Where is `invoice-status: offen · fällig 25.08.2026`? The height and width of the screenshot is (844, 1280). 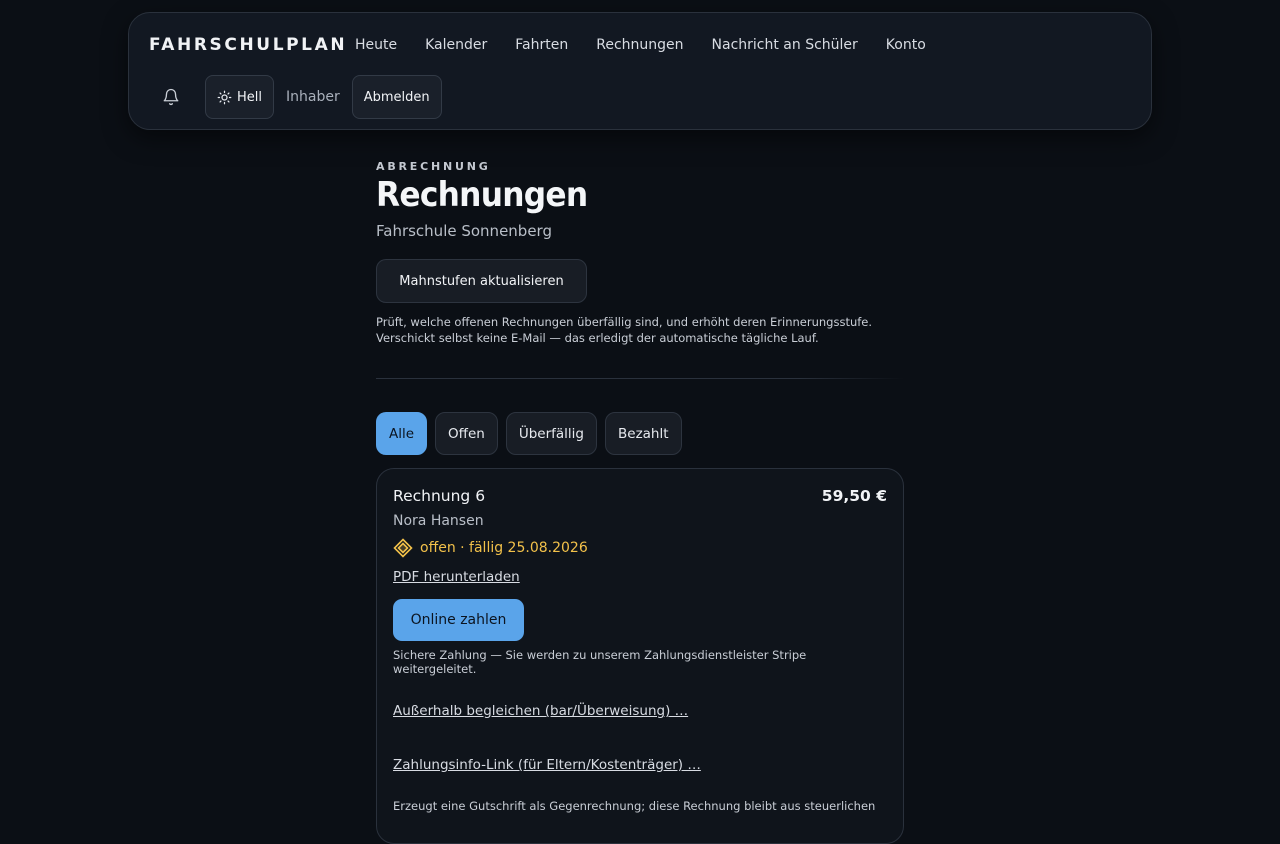 invoice-status: offen · fällig 25.08.2026 is located at coordinates (640, 548).